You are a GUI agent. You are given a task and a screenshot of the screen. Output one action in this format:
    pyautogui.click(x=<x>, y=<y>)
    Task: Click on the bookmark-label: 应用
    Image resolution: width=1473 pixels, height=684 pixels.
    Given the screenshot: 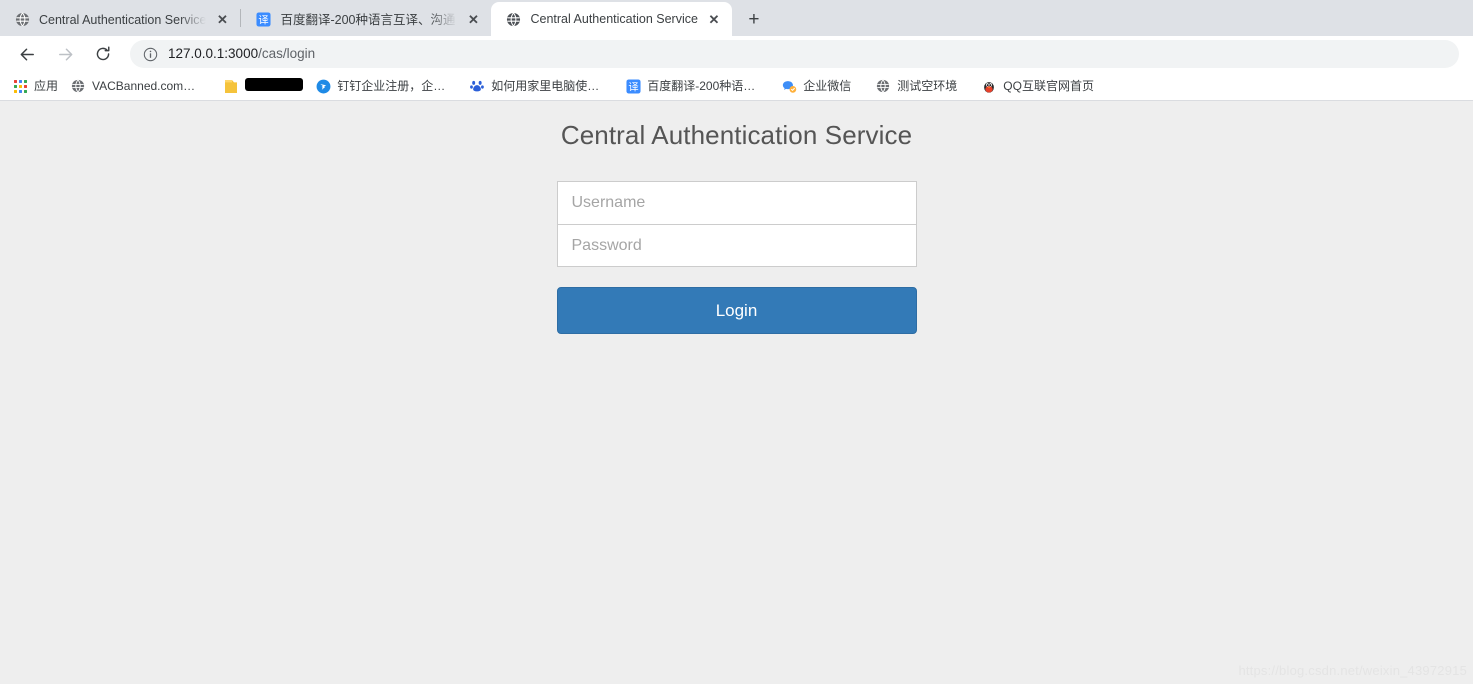 What is the action you would take?
    pyautogui.click(x=46, y=86)
    